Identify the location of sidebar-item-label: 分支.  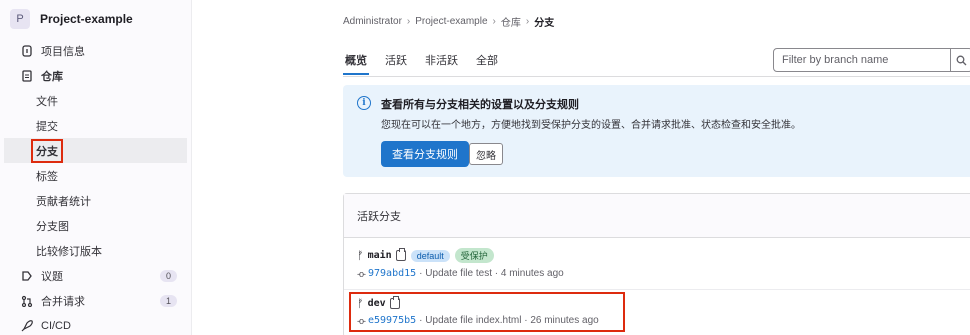
(47, 150).